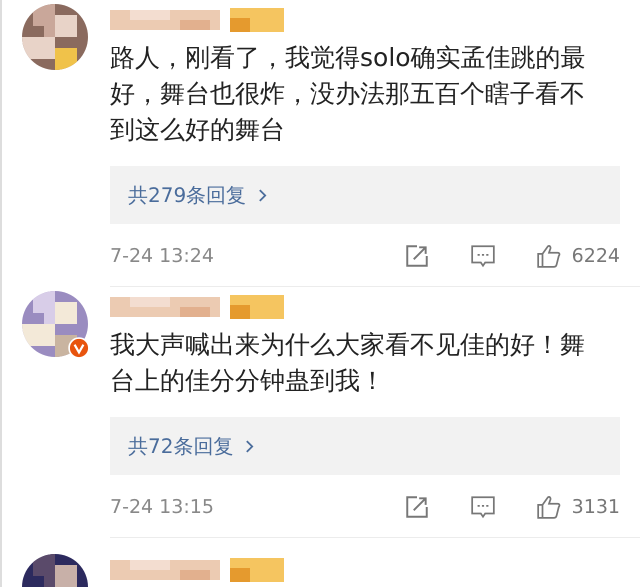 Image resolution: width=640 pixels, height=587 pixels. Describe the element at coordinates (365, 446) in the screenshot. I see `replies-link: 共72条回复` at that location.